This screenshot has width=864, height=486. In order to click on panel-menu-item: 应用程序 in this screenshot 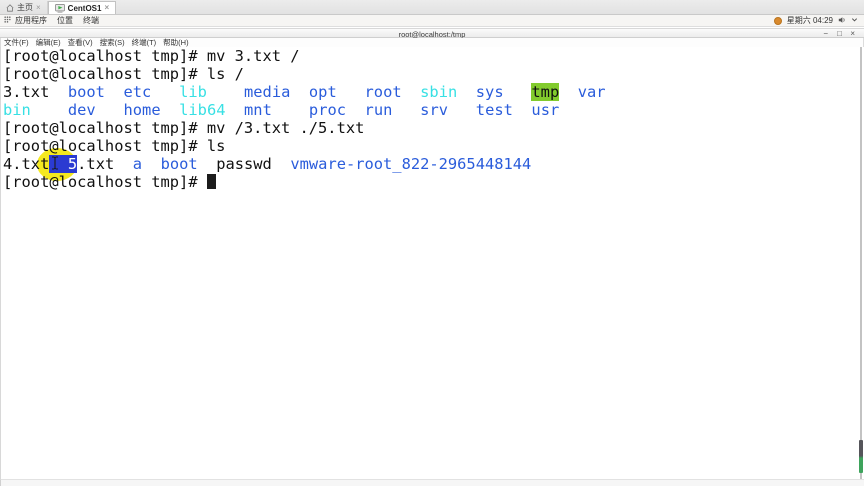, I will do `click(31, 20)`.